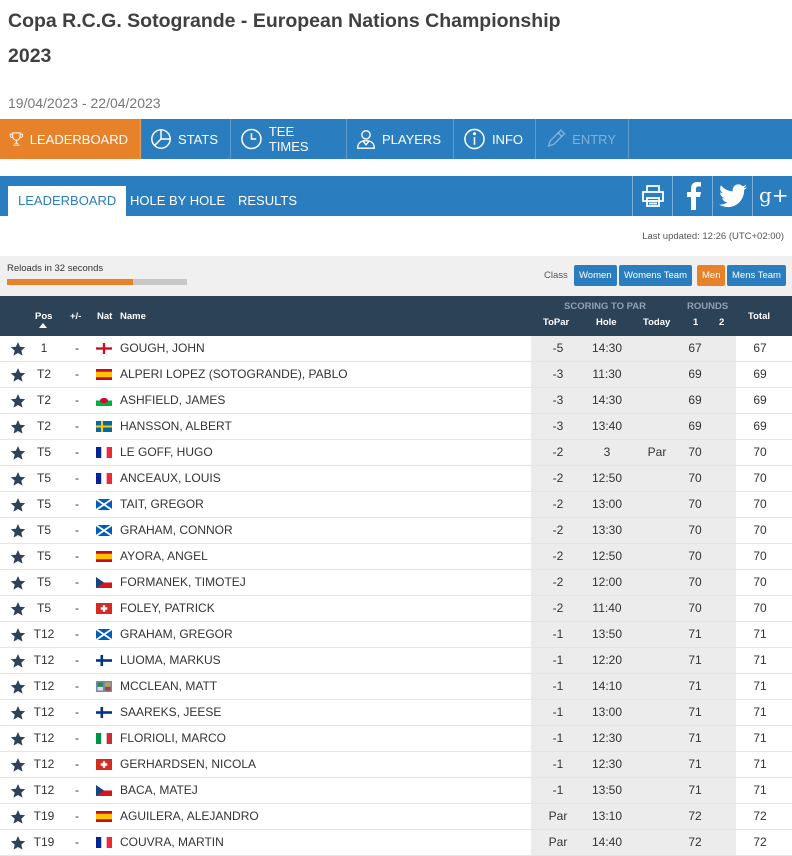 Image resolution: width=792 pixels, height=856 pixels. What do you see at coordinates (320, 738) in the screenshot?
I see `cell-name: FLORIOLI, MARCO` at bounding box center [320, 738].